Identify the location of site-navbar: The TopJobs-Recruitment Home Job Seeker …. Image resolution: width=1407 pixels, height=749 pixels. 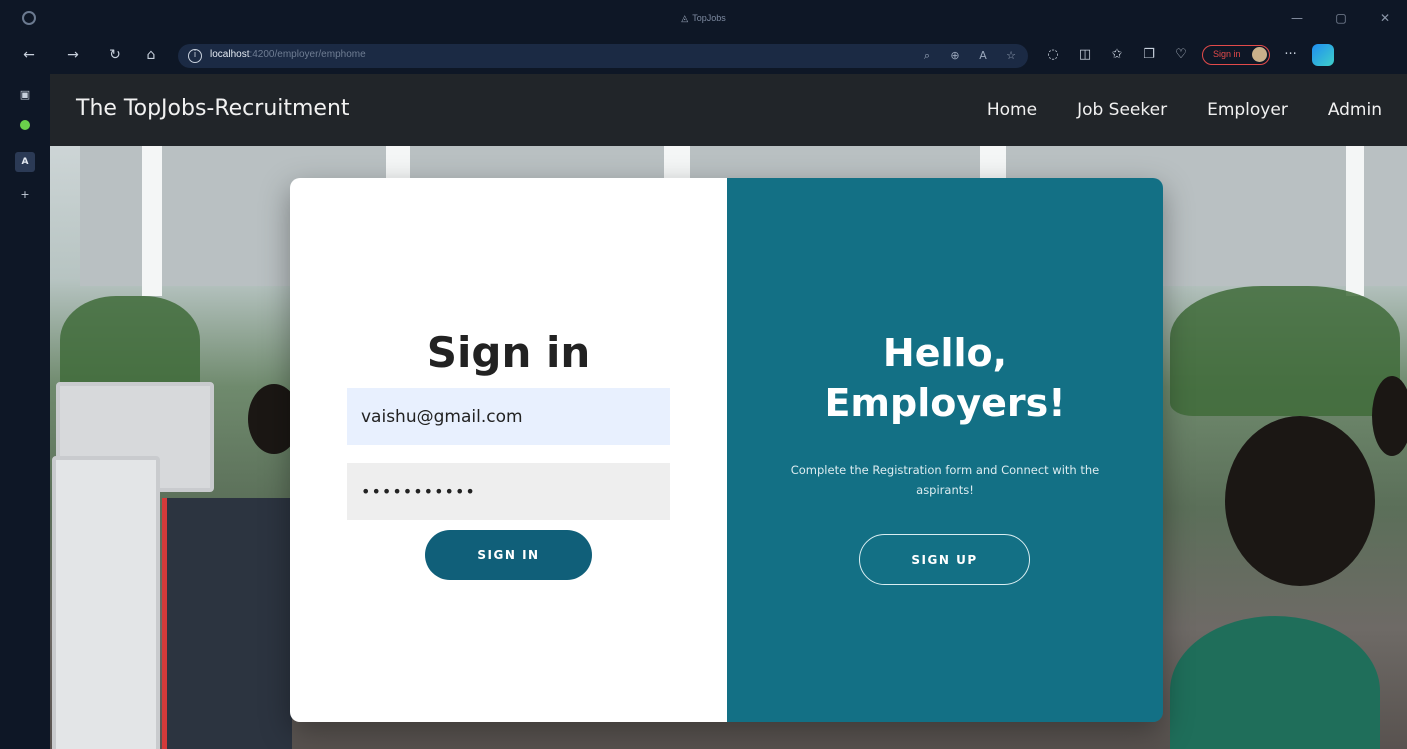
(728, 110).